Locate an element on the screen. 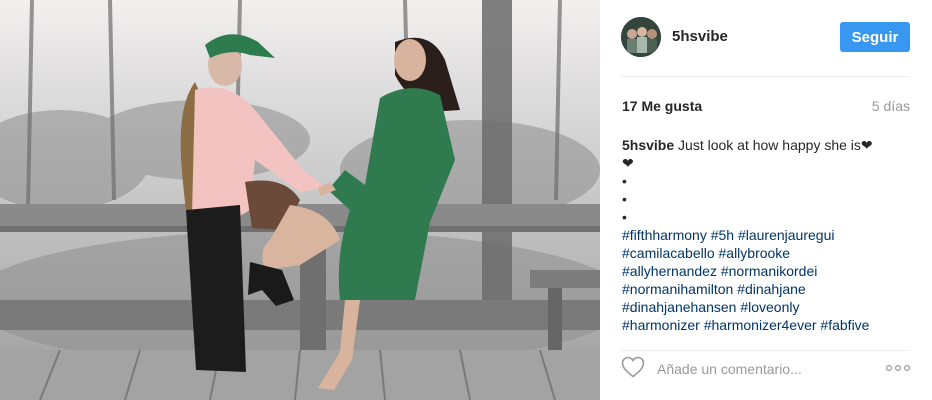 The width and height of the screenshot is (932, 400). hashtag-line: #fifthharmony #5h #laurenjauregui is located at coordinates (768, 235).